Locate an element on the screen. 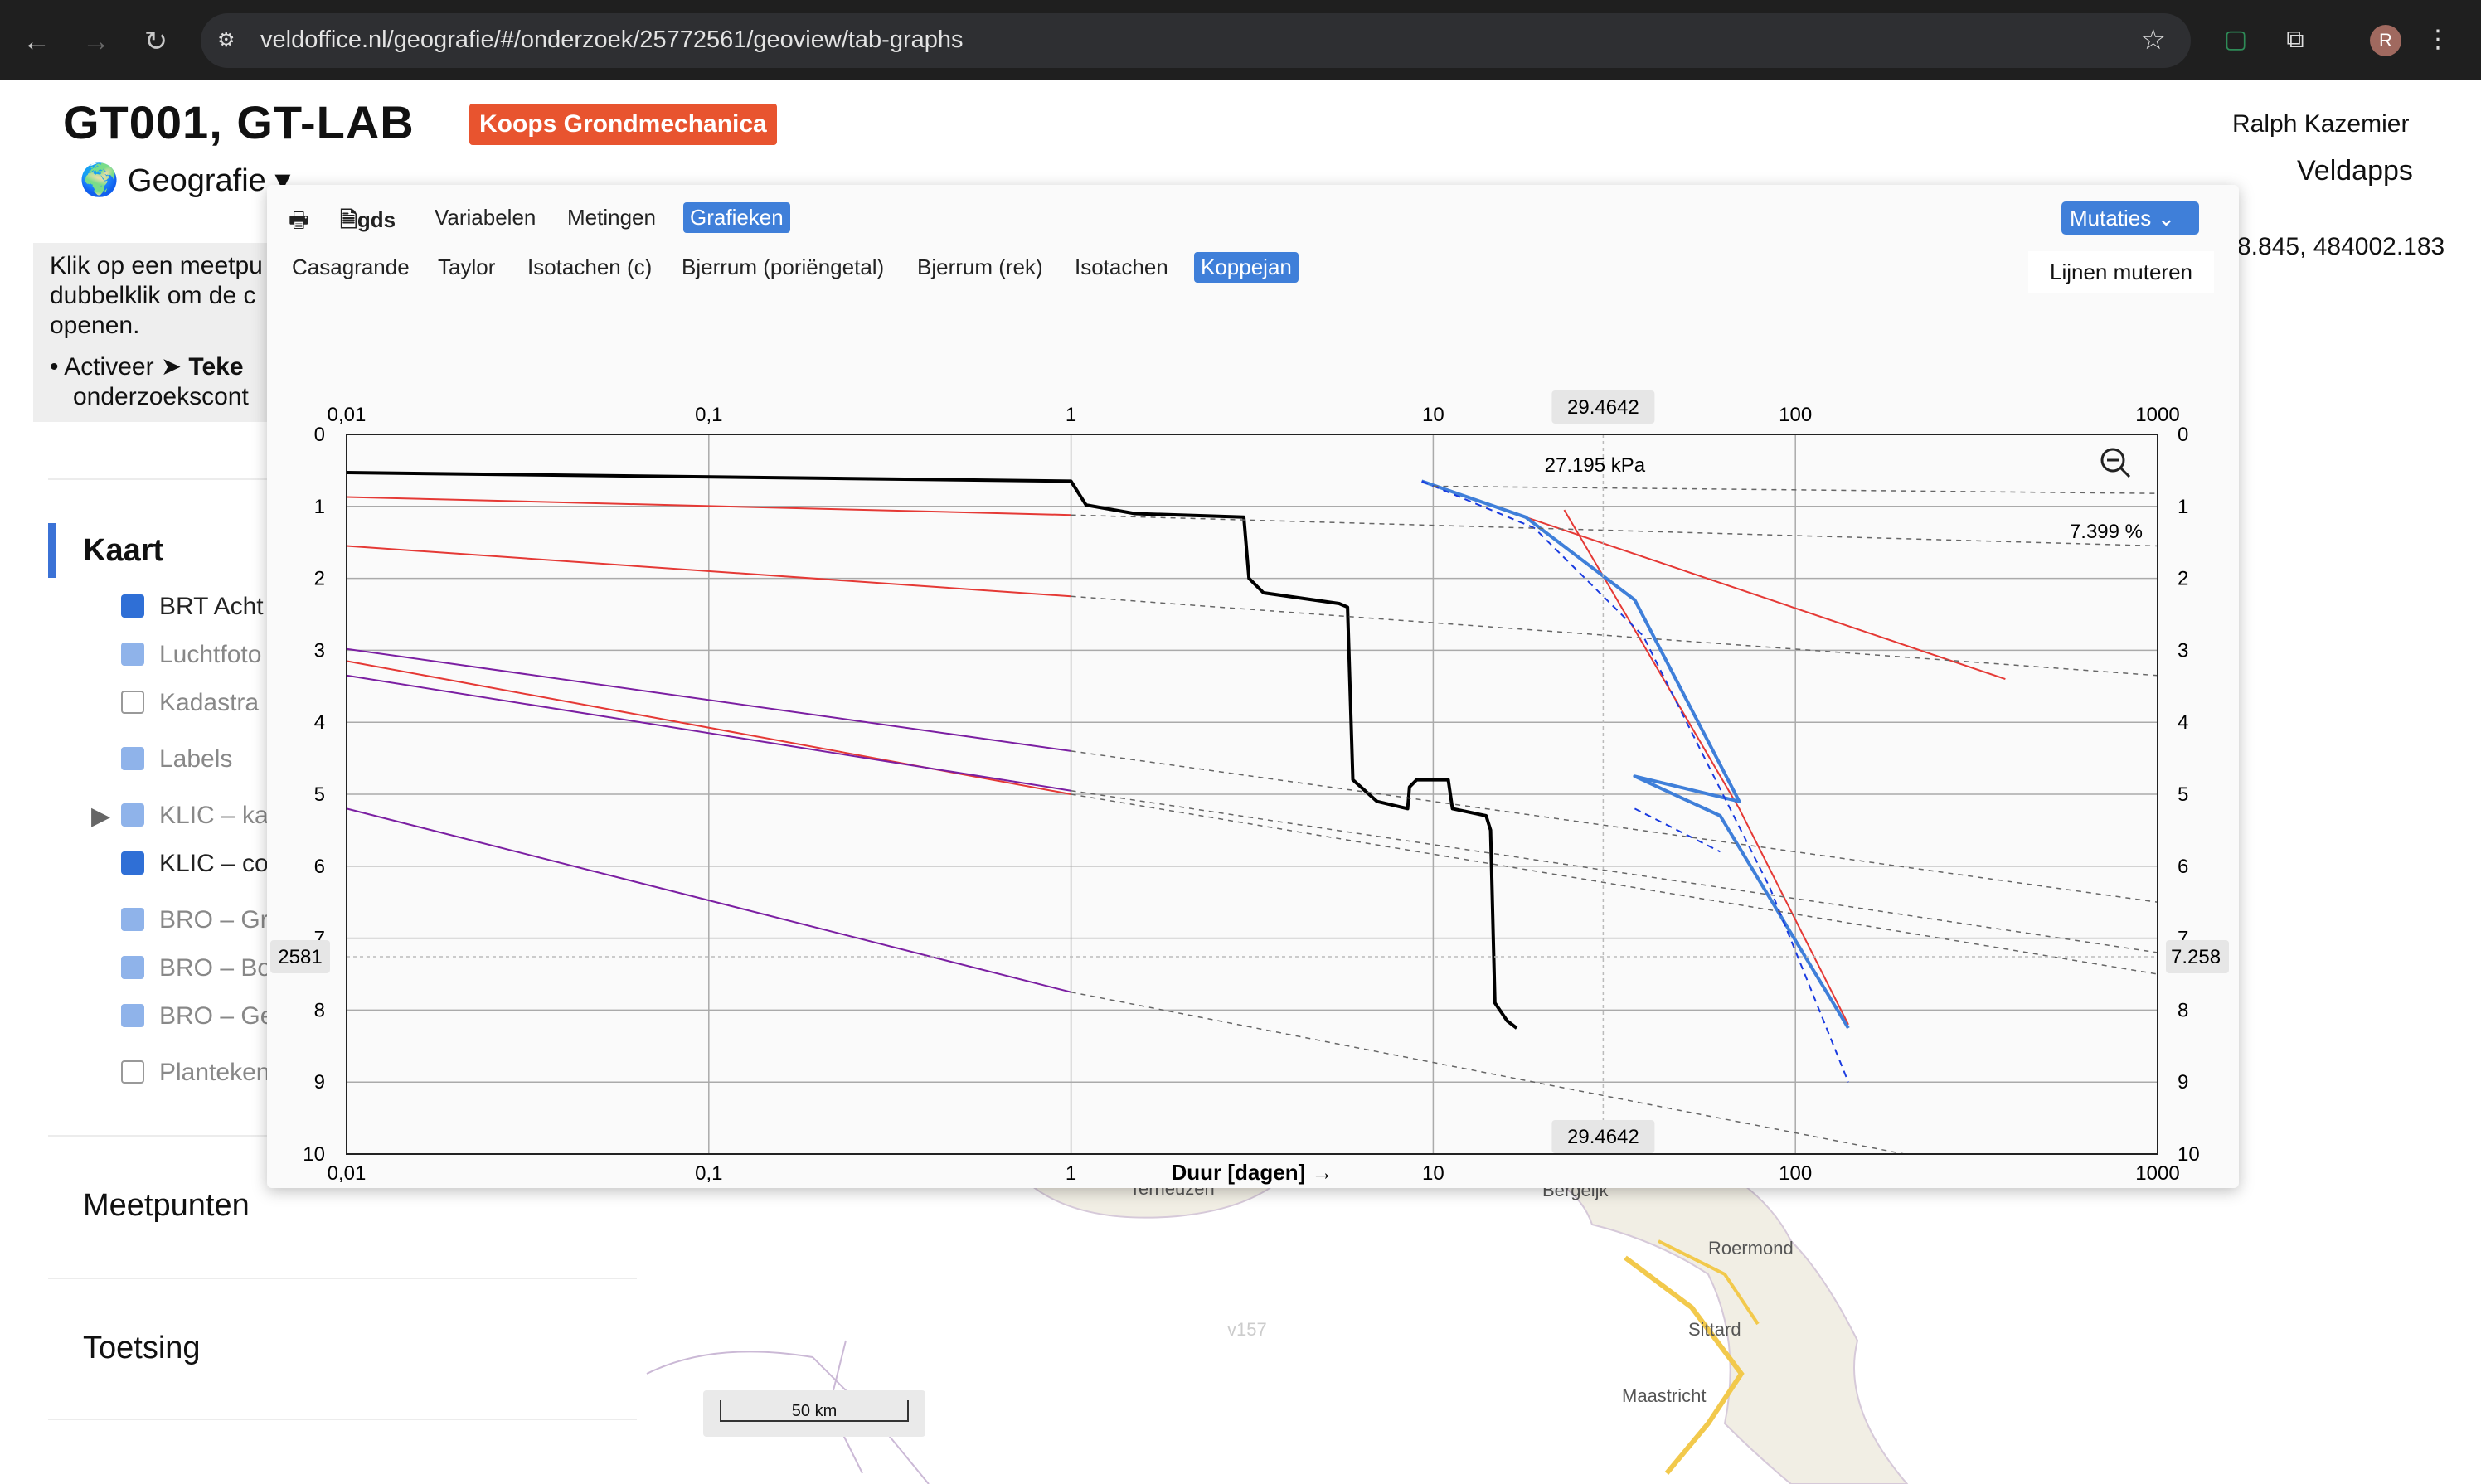  expand-caret-icon: ▶ is located at coordinates (100, 817).